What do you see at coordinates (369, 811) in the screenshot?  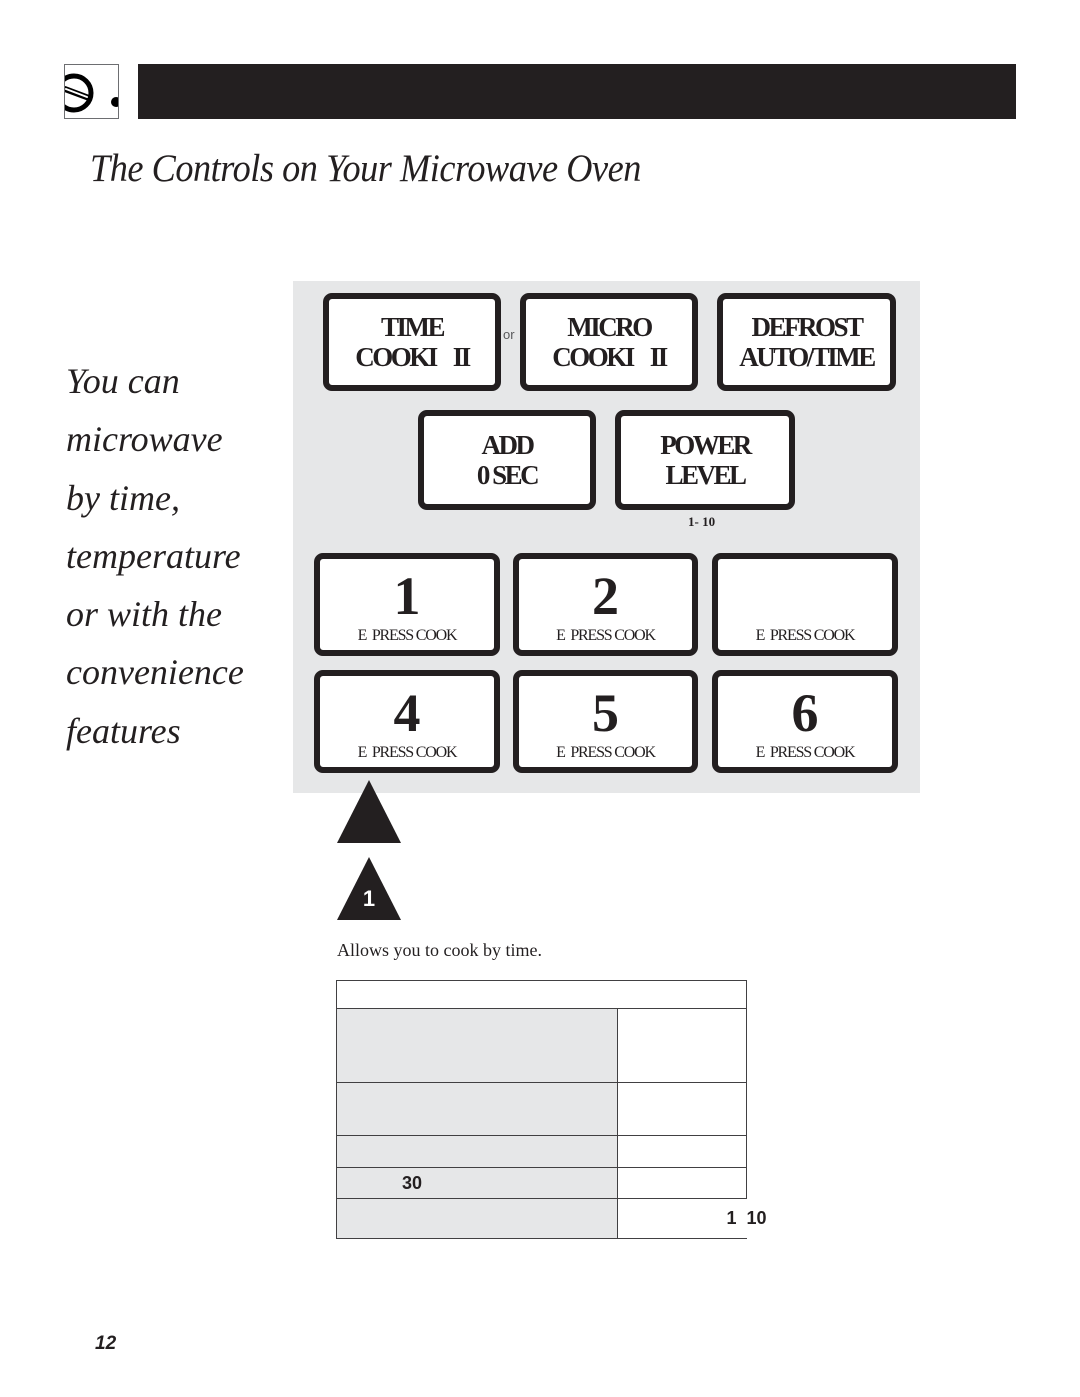 I see `triangle-pointer-icon` at bounding box center [369, 811].